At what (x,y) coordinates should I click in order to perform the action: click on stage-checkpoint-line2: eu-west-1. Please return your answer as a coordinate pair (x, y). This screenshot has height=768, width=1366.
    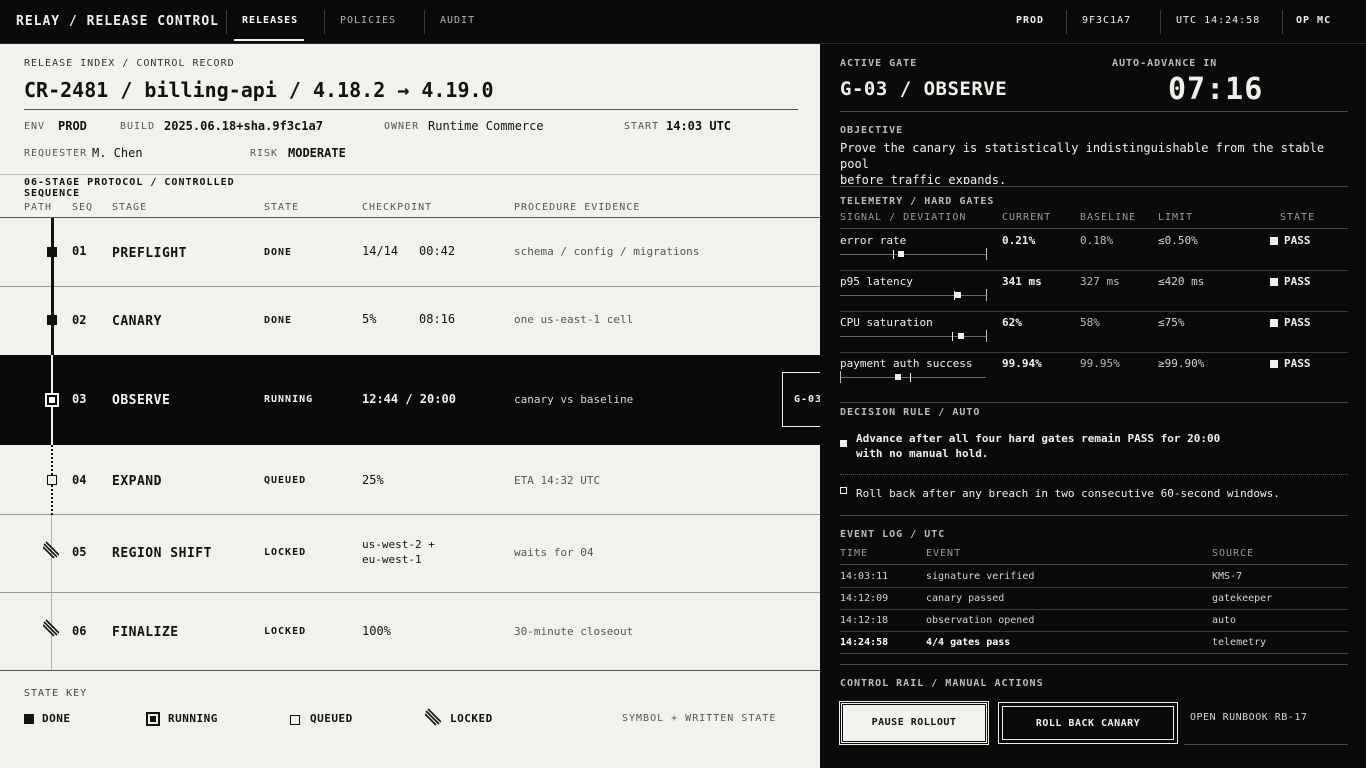
    Looking at the image, I should click on (392, 559).